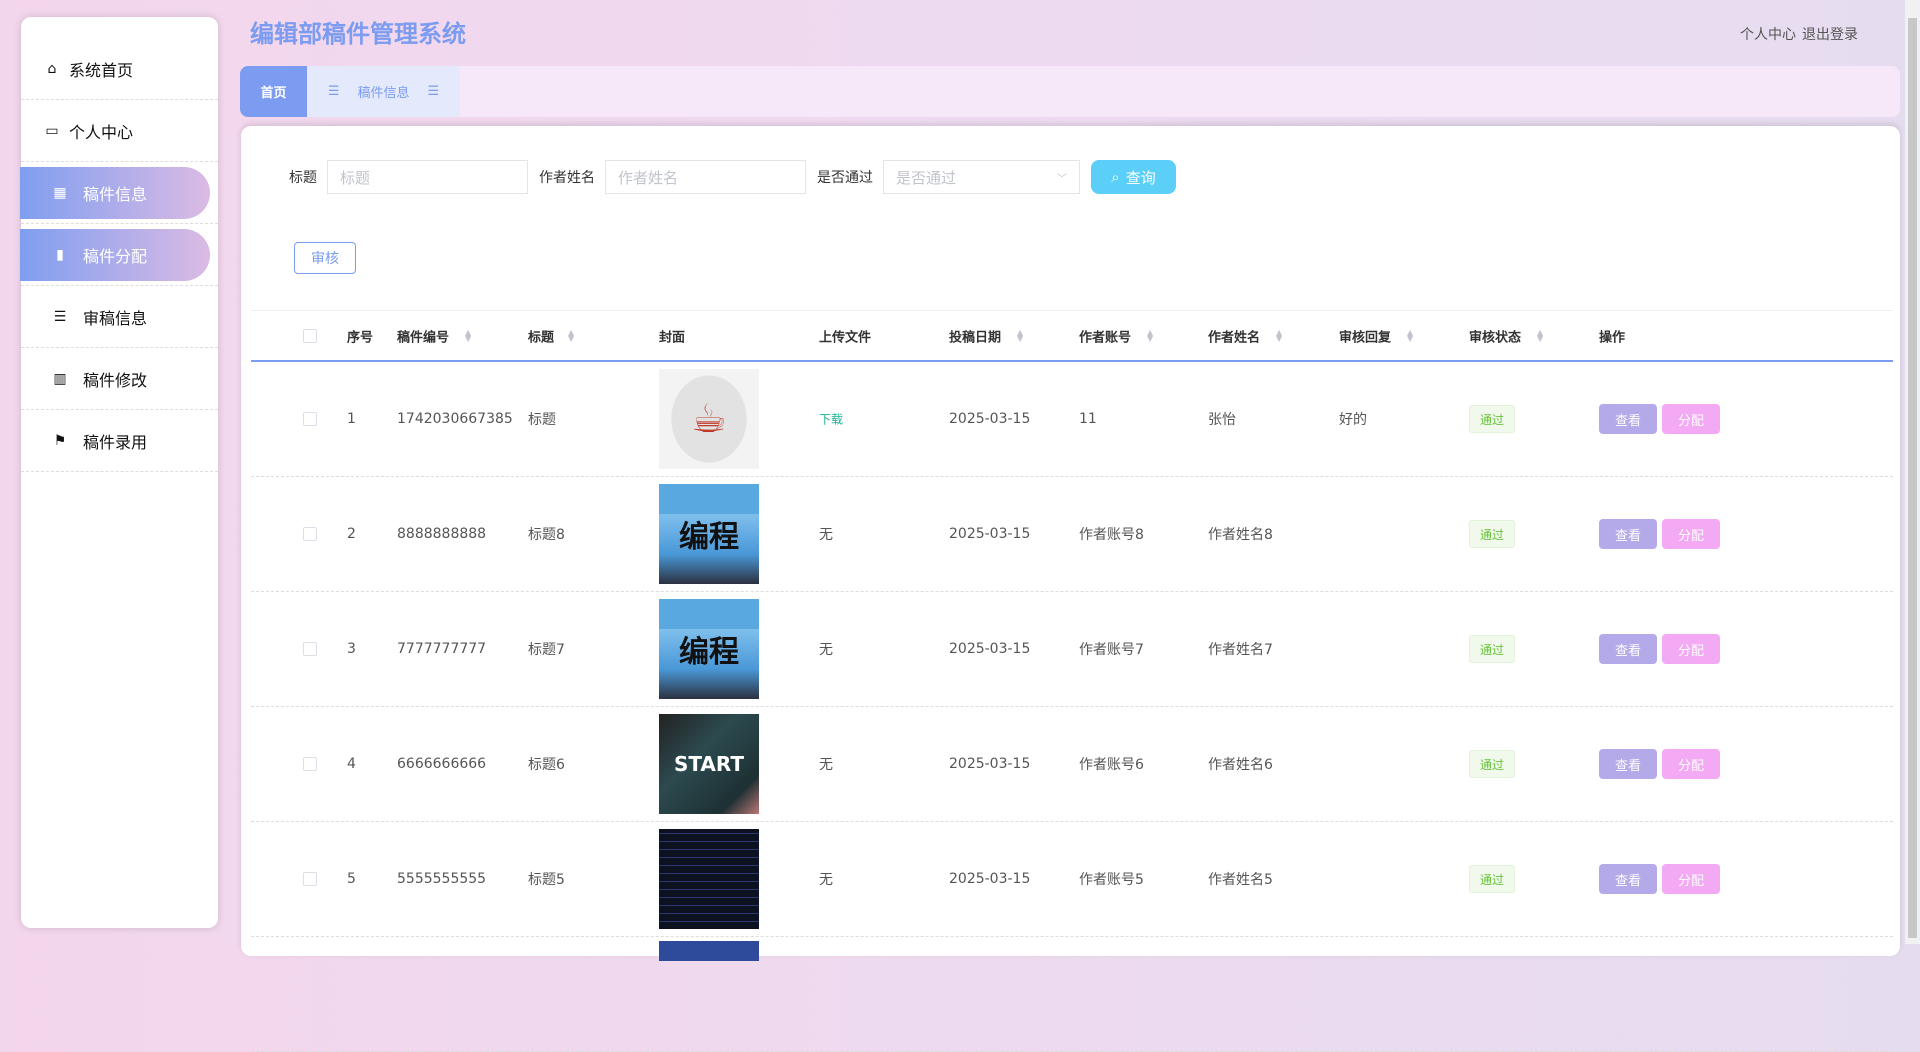  I want to click on search-form: 标题 标题 作者姓名 作者姓名 是否通过 是否通过 ﹀ ⌕ 查询, so click(732, 177).